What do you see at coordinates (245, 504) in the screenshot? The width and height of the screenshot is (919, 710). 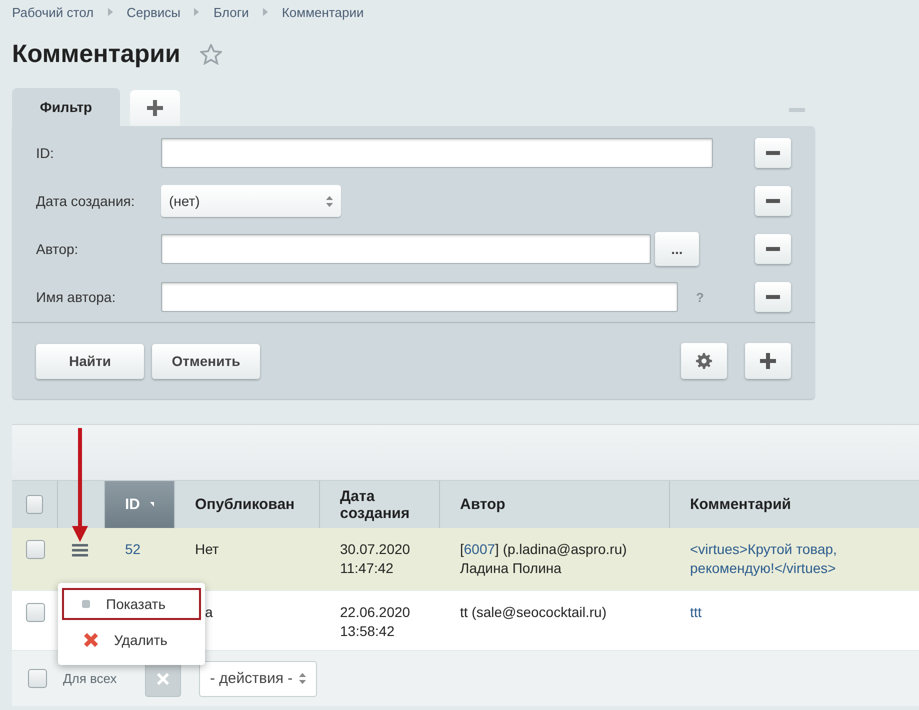 I see `column-header: Опубликован` at bounding box center [245, 504].